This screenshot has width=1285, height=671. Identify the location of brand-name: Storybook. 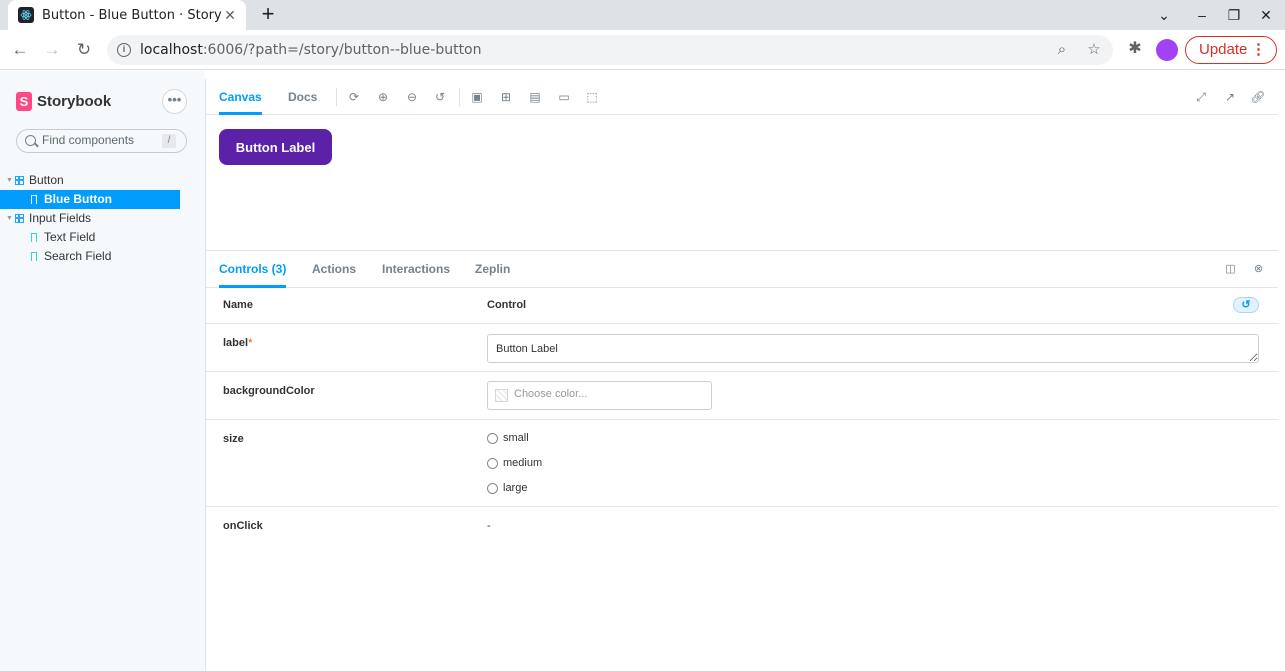
(74, 101).